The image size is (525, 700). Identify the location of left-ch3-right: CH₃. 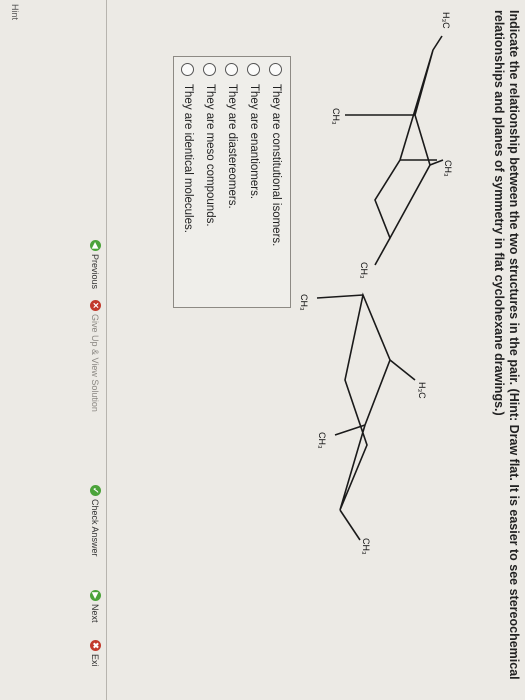
(364, 270).